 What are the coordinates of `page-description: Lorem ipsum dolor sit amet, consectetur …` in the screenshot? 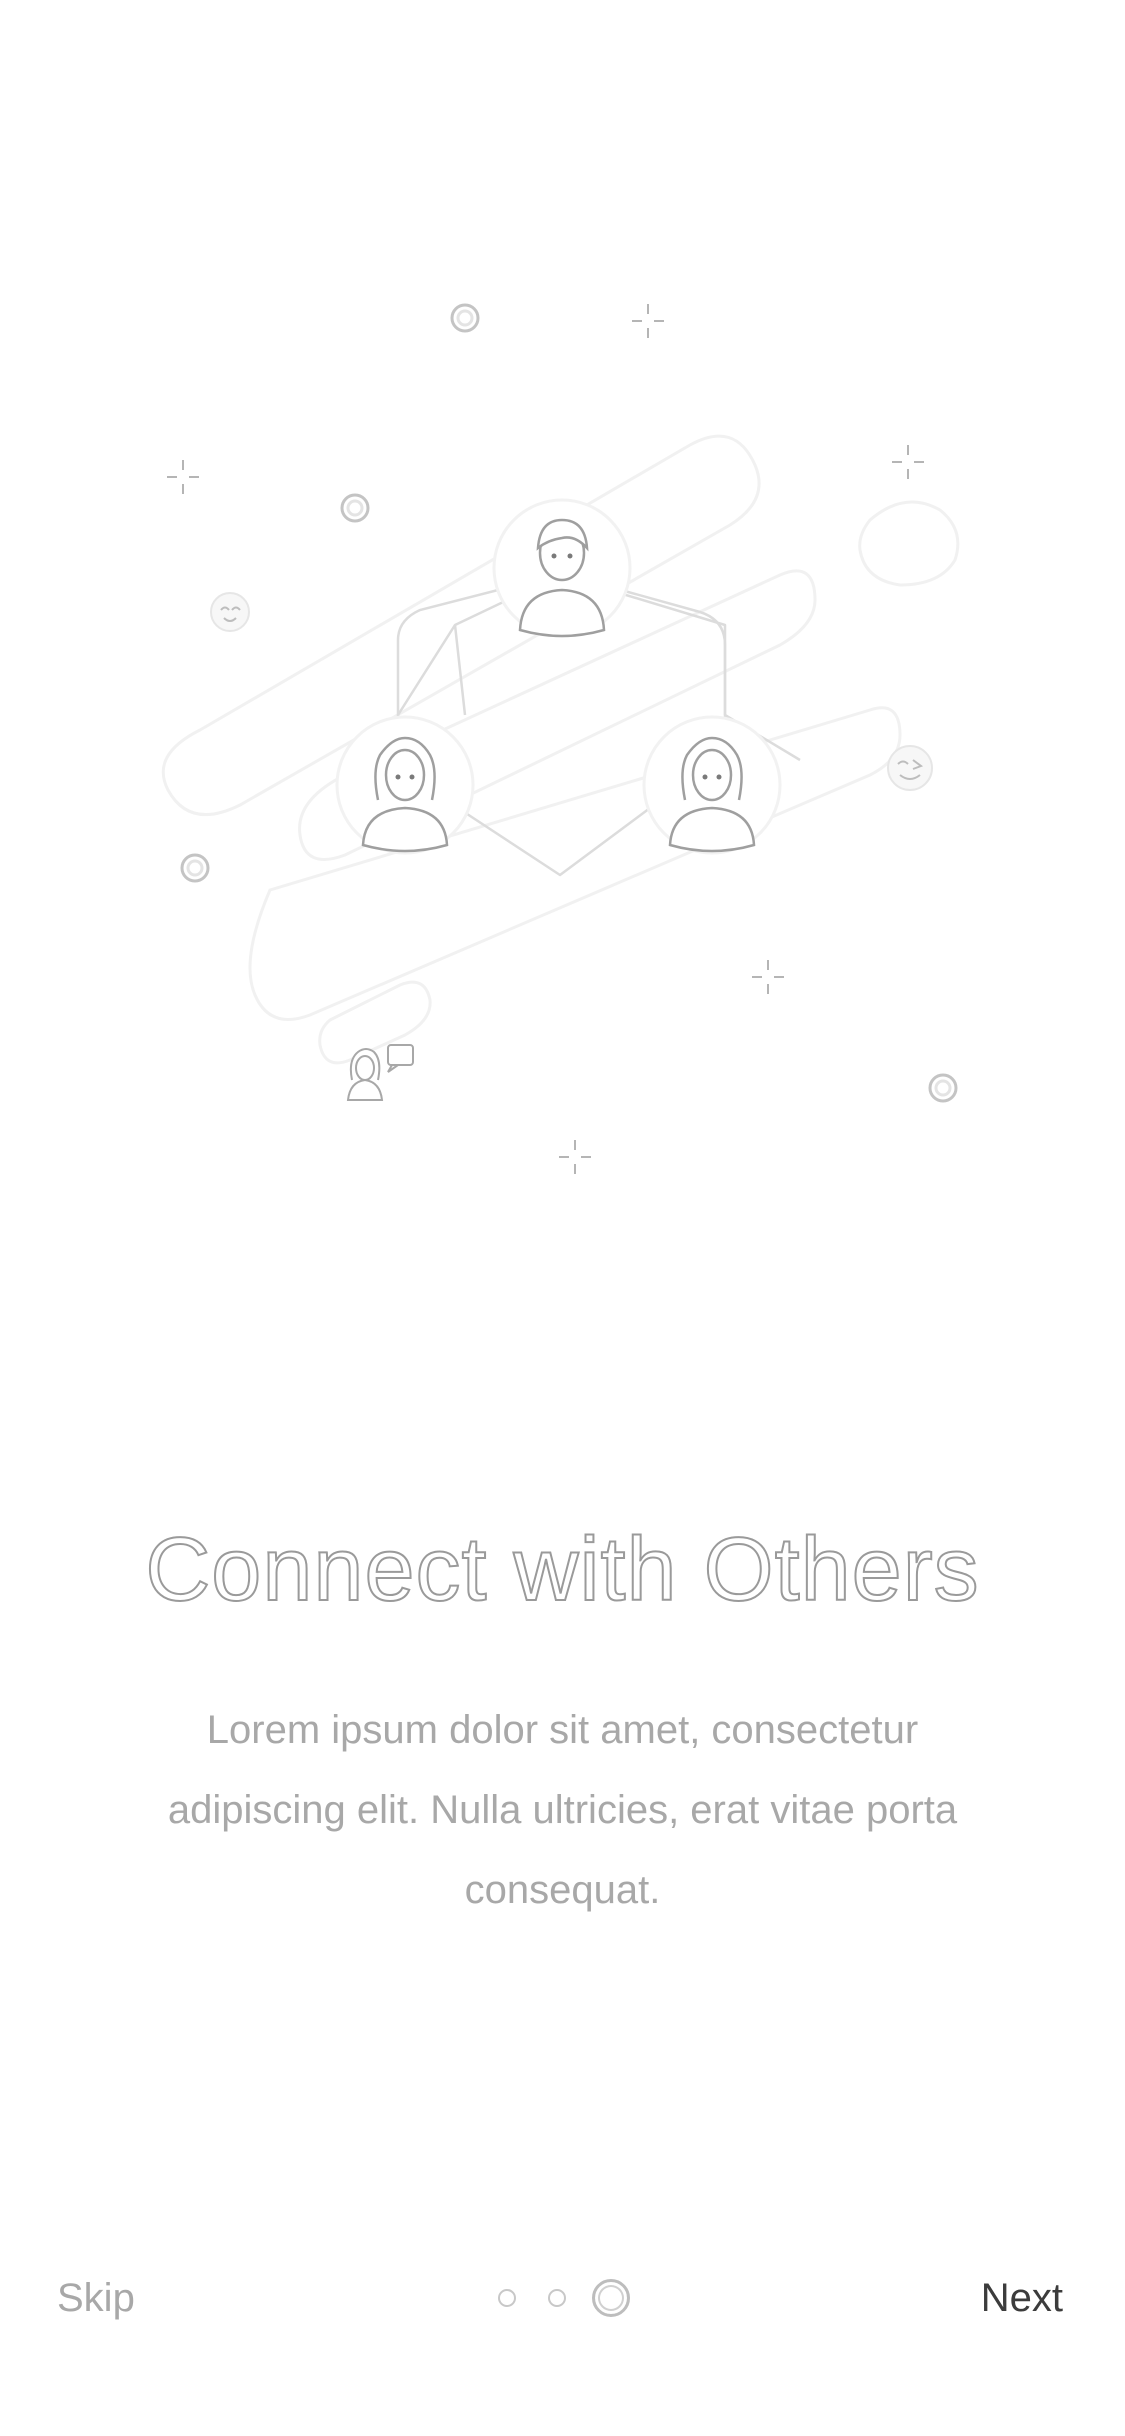 It's located at (562, 1810).